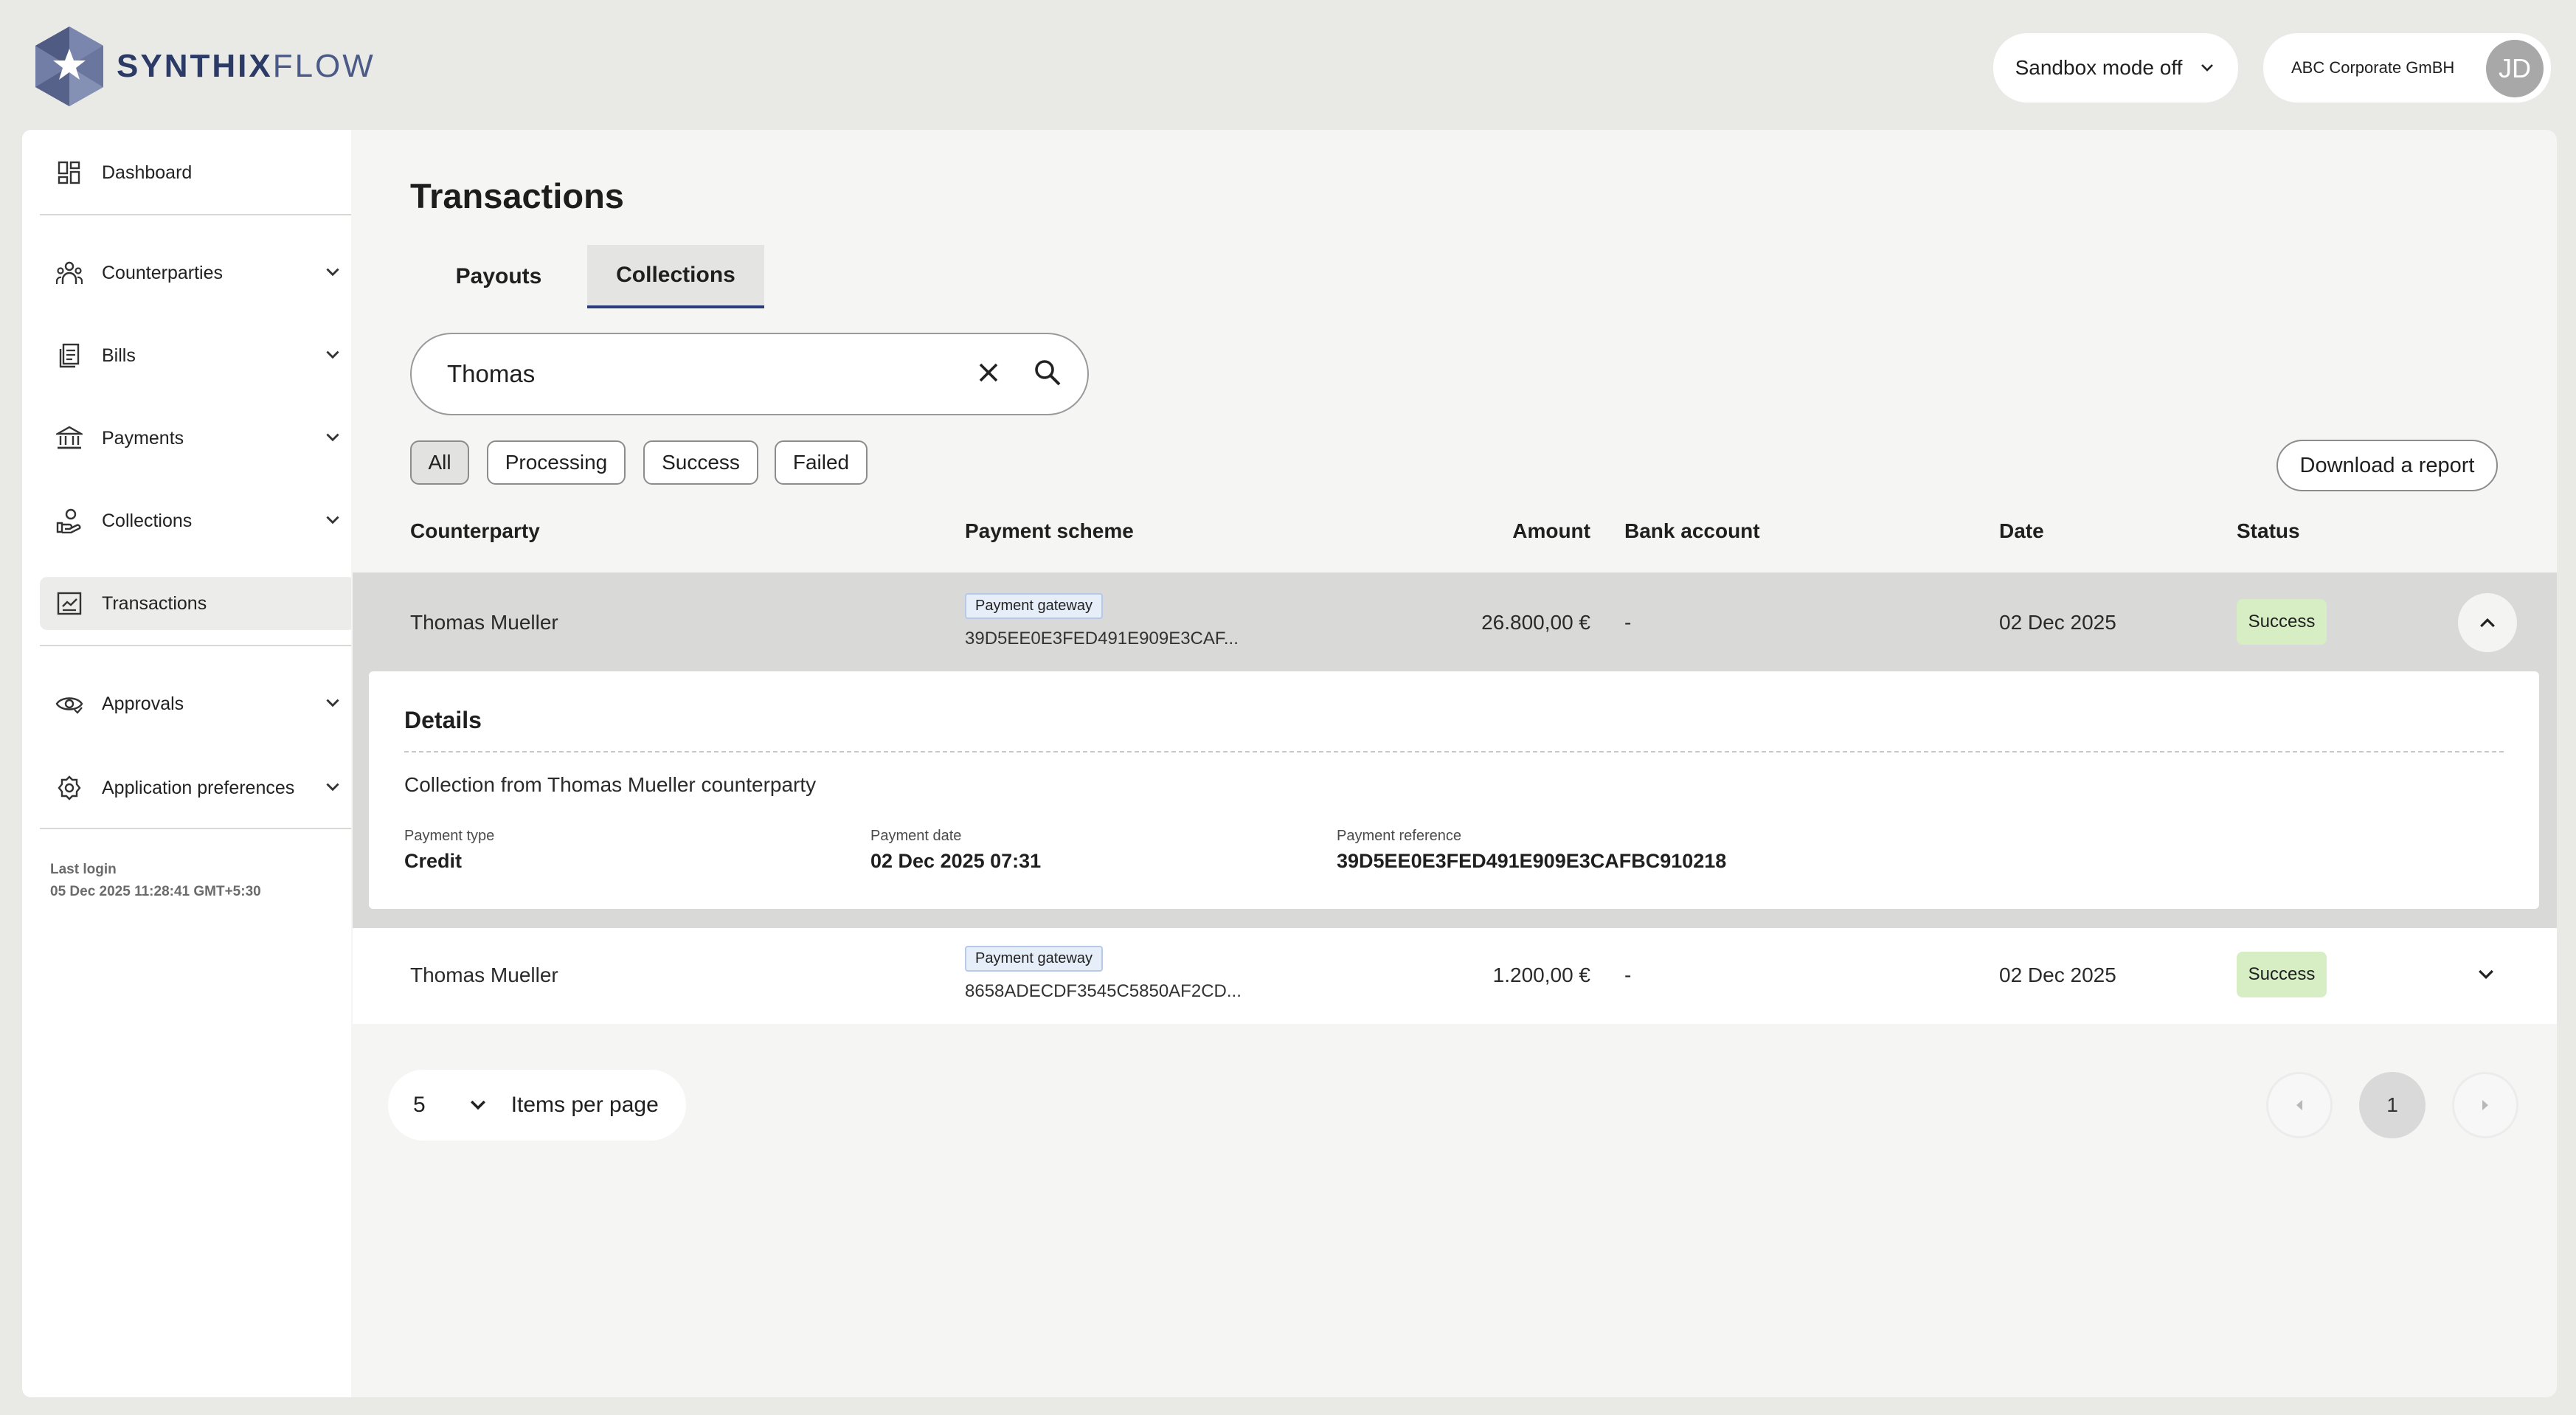  I want to click on search-icon, so click(1047, 372).